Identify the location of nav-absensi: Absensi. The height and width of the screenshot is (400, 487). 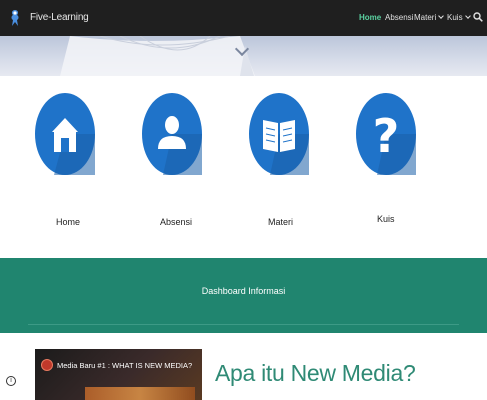
(399, 17).